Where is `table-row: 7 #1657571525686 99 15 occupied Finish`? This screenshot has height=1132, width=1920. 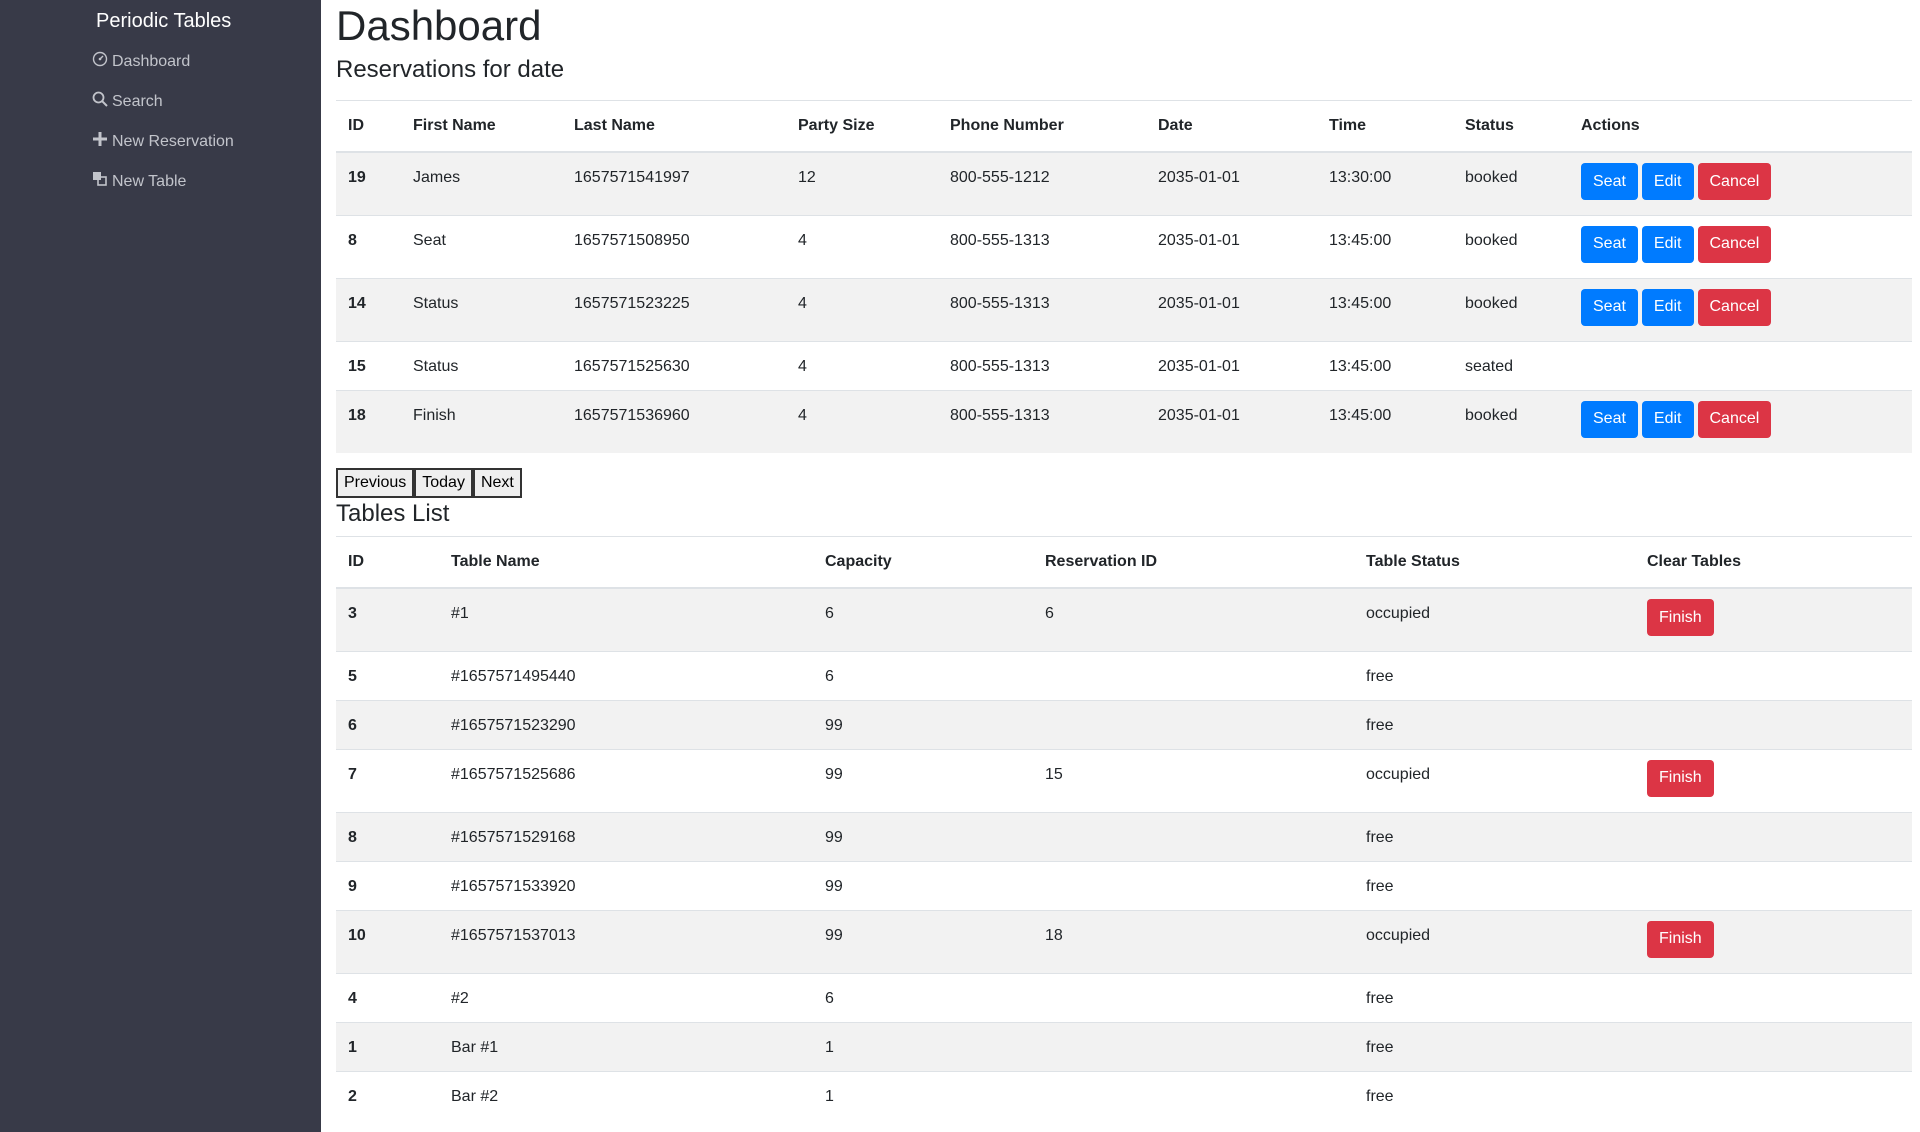 table-row: 7 #1657571525686 99 15 occupied Finish is located at coordinates (1124, 780).